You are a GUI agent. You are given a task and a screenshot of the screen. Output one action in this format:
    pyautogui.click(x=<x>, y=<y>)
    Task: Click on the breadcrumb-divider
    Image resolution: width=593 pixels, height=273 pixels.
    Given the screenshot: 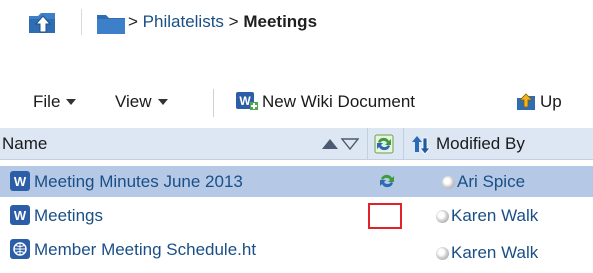 What is the action you would take?
    pyautogui.click(x=81, y=22)
    